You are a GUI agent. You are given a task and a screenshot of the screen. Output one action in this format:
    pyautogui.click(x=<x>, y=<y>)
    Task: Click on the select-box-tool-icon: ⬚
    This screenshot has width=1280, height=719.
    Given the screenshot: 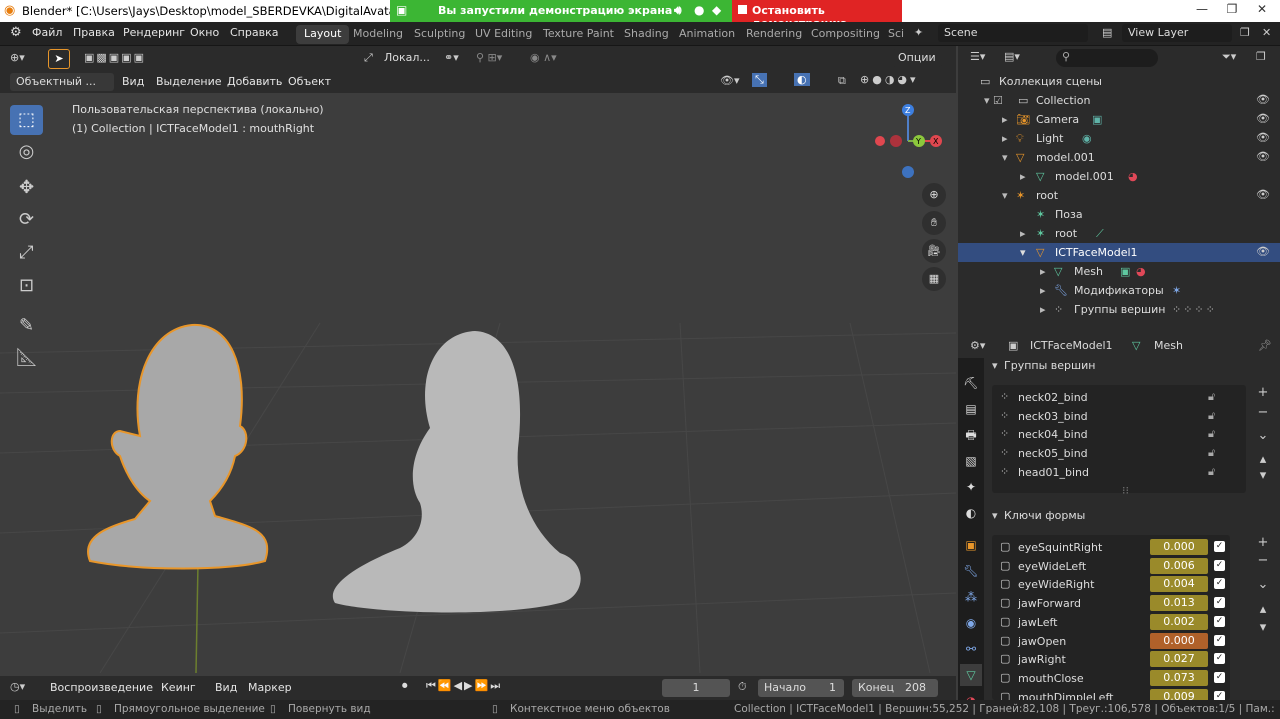 What is the action you would take?
    pyautogui.click(x=26, y=120)
    